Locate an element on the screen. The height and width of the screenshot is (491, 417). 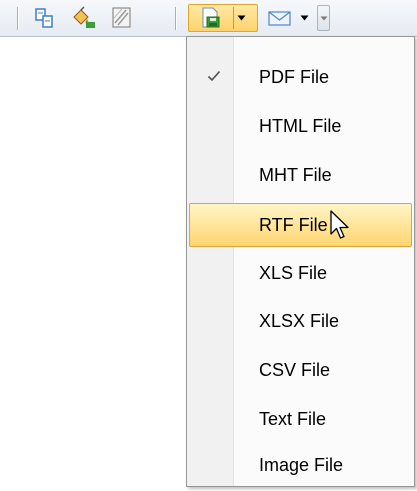
menu-item-label: XLS File is located at coordinates (293, 273).